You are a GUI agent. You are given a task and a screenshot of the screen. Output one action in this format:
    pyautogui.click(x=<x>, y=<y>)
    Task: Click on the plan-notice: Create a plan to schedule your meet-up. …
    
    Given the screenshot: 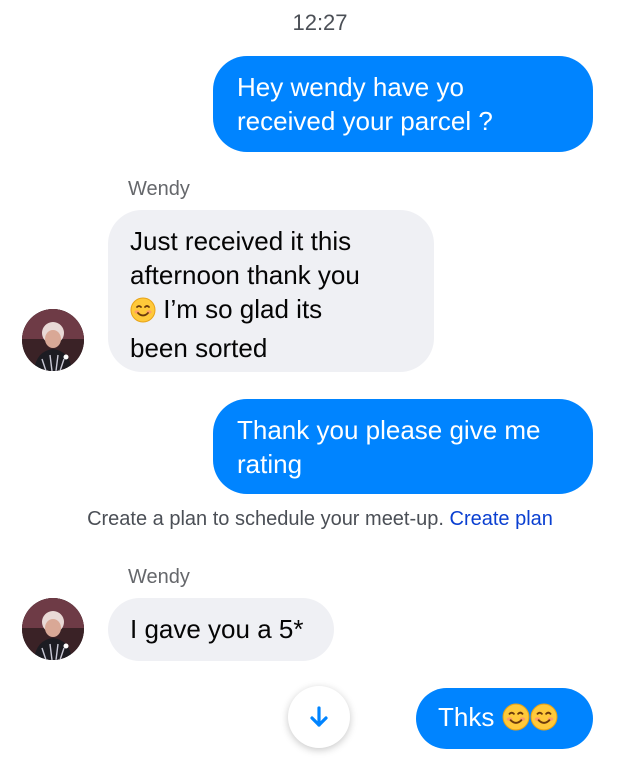 What is the action you would take?
    pyautogui.click(x=320, y=519)
    